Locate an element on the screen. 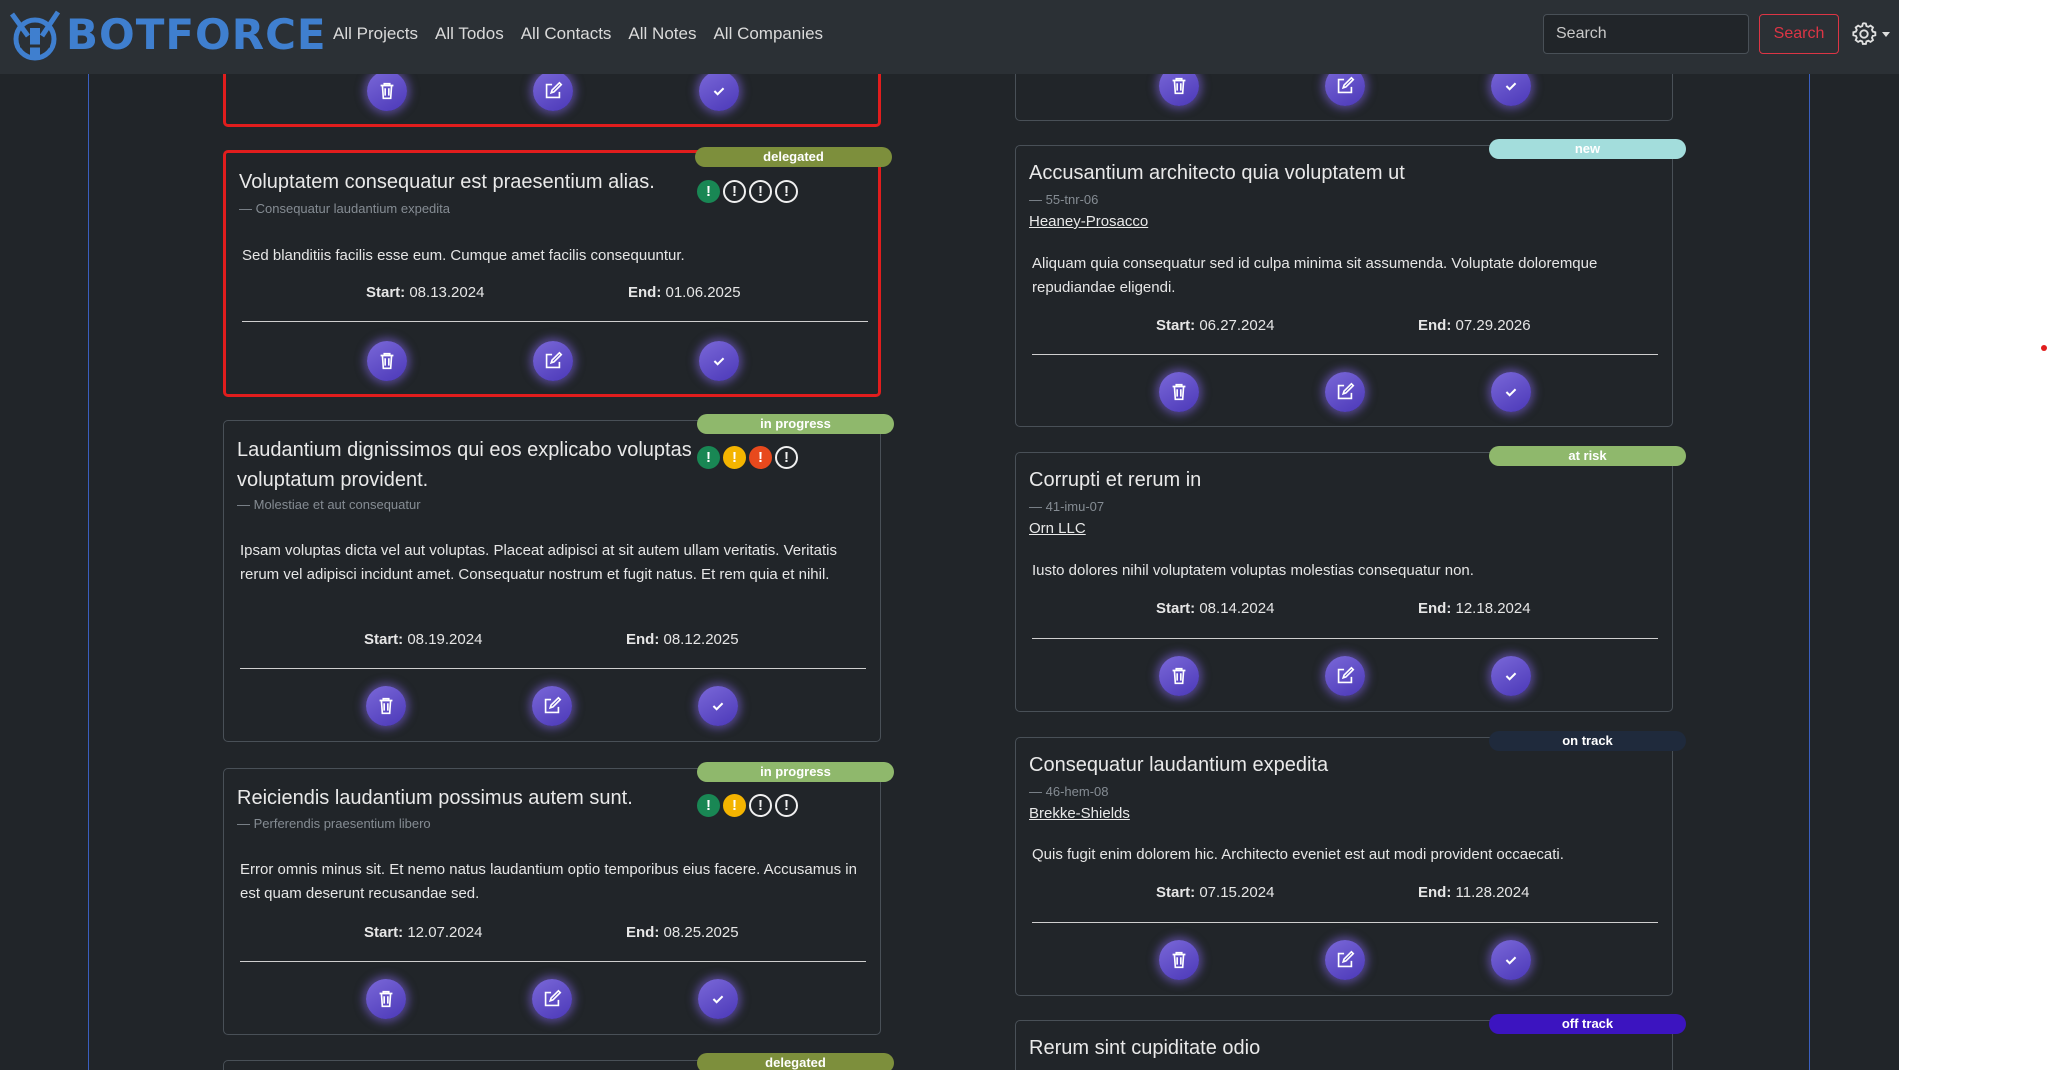 This screenshot has height=1070, width=2050. indicator-dot is located at coordinates (2044, 348).